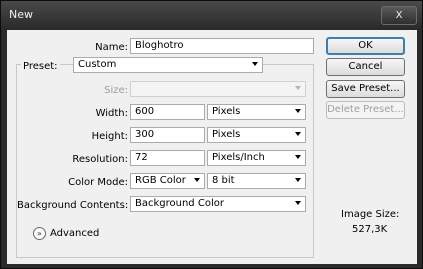 The image size is (423, 269). What do you see at coordinates (74, 233) in the screenshot?
I see `advanced-toggle-label: Advanced` at bounding box center [74, 233].